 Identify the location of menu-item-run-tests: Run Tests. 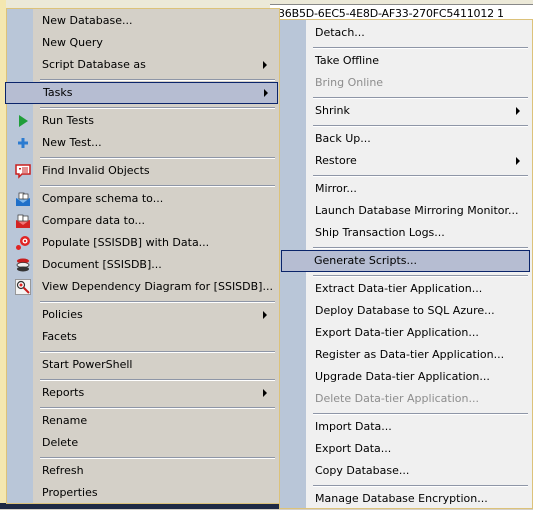
(143, 121).